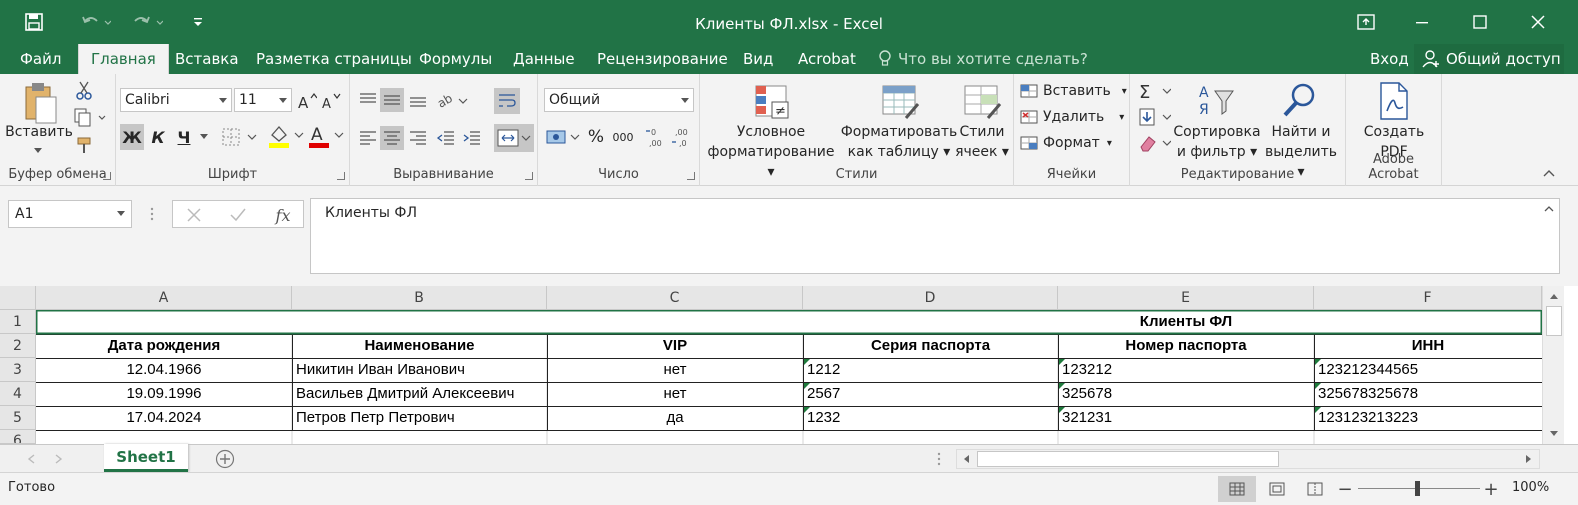  I want to click on tab-page-layout: Разметка страницы, so click(334, 59).